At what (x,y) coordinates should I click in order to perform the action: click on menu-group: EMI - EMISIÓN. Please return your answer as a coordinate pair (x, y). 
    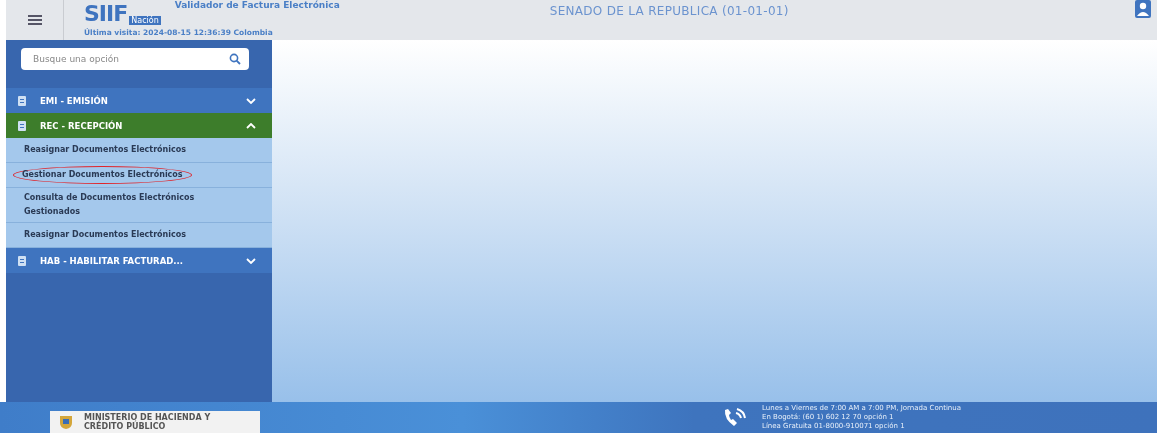
    Looking at the image, I should click on (139, 100).